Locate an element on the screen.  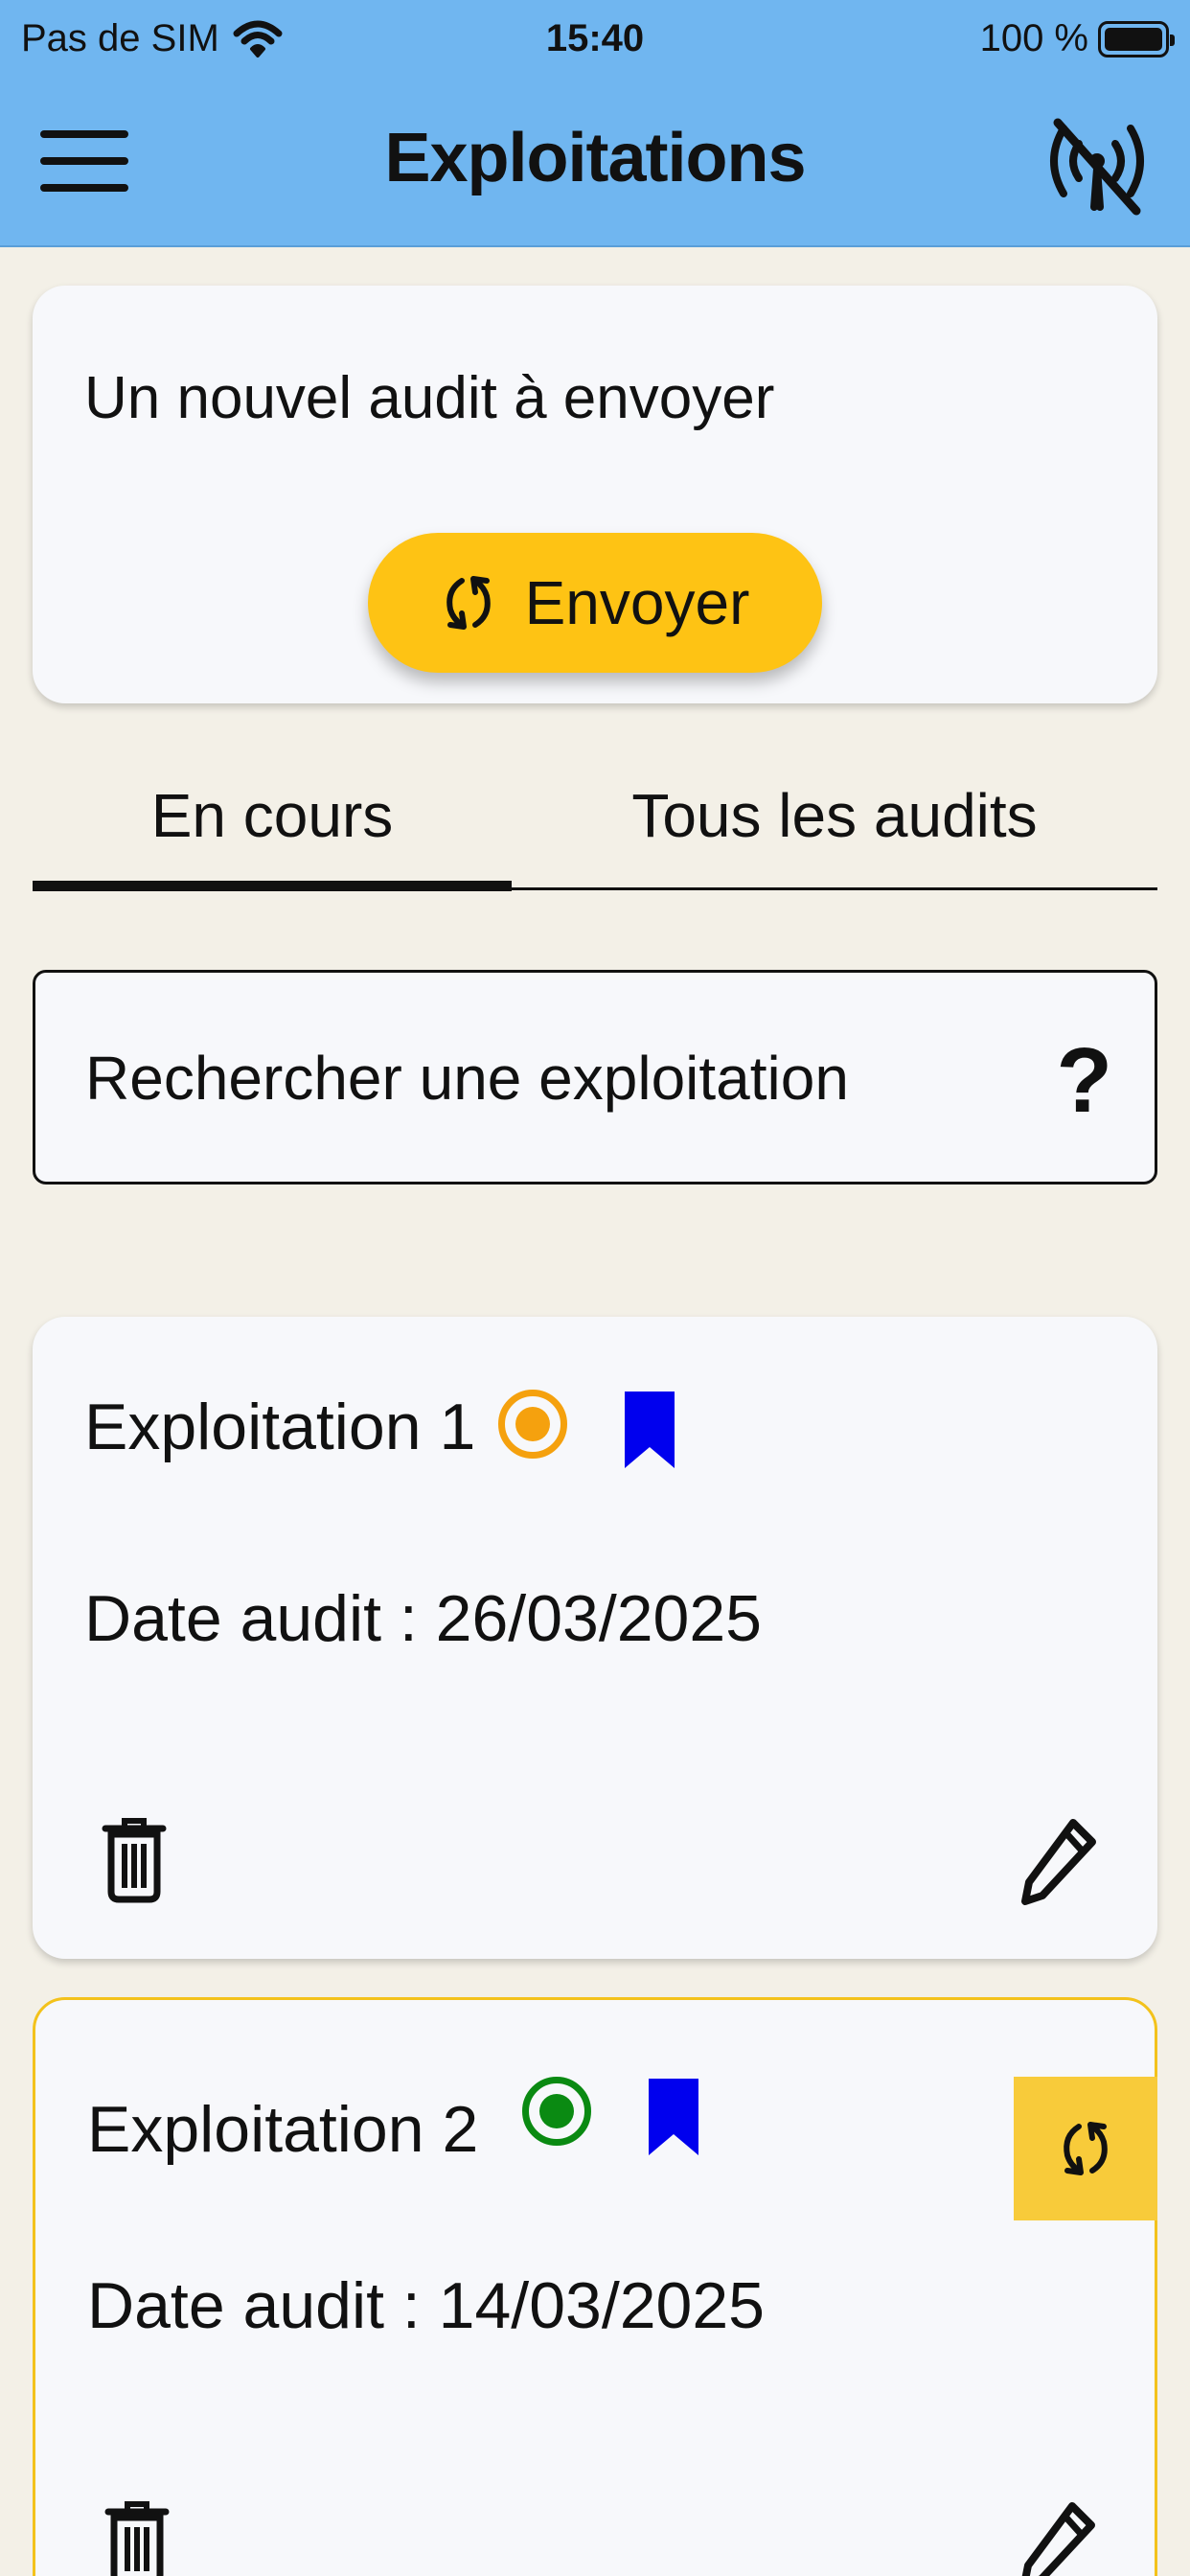
sync-button is located at coordinates (1085, 2148).